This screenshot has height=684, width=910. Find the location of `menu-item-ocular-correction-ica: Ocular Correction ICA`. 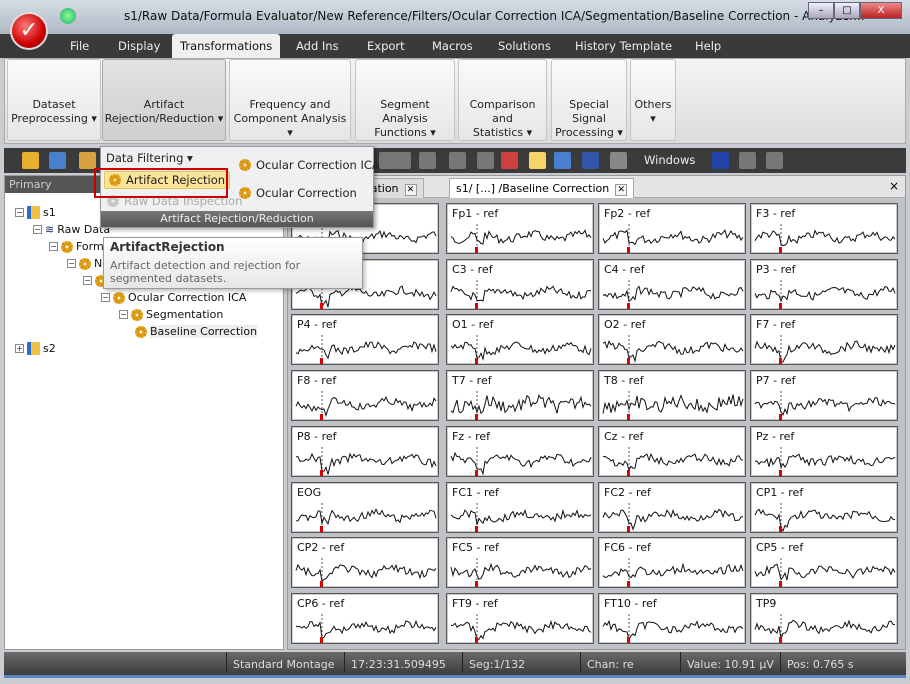

menu-item-ocular-correction-ica: Ocular Correction ICA is located at coordinates (309, 165).